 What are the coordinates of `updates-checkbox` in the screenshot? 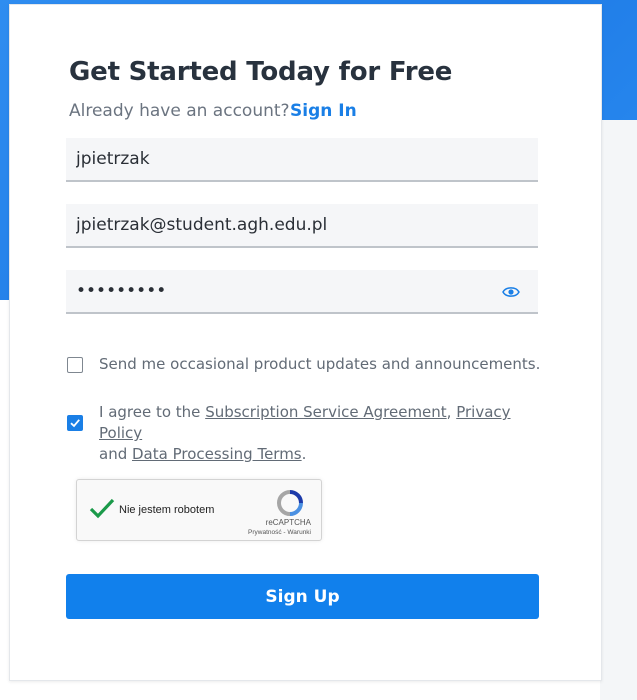 It's located at (75, 365).